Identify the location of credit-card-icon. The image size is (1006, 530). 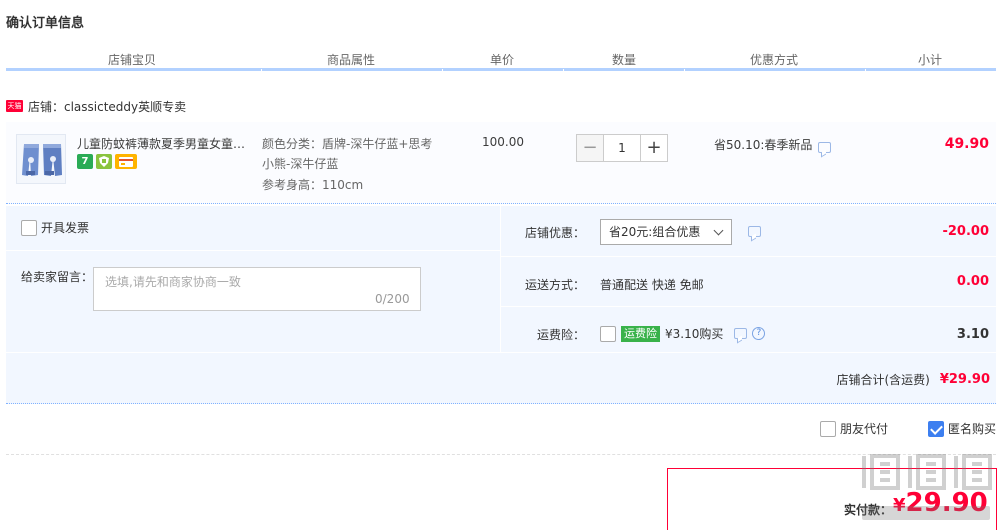
(126, 161).